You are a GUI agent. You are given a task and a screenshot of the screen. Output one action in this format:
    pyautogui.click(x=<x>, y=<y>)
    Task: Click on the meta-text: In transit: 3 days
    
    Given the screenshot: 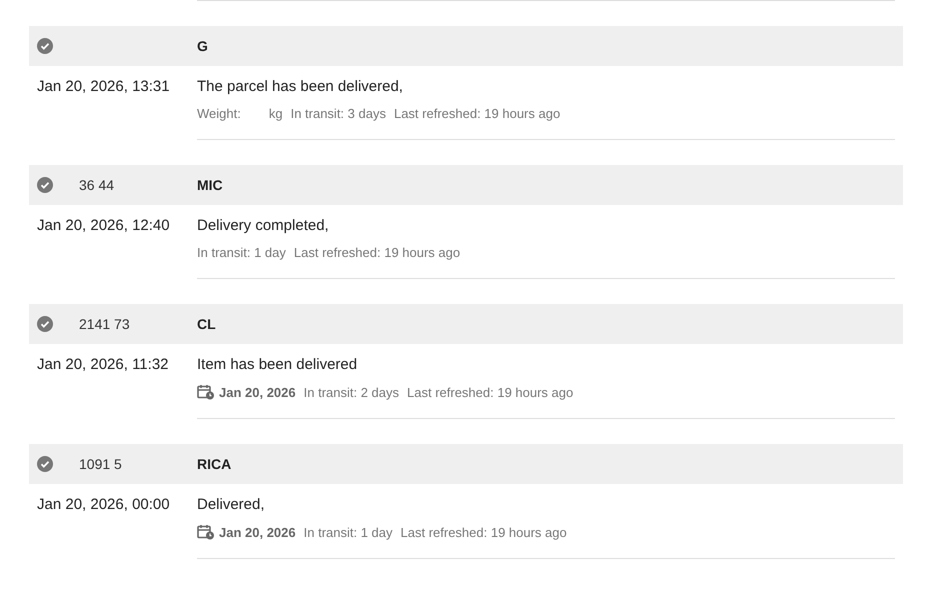 What is the action you would take?
    pyautogui.click(x=338, y=113)
    